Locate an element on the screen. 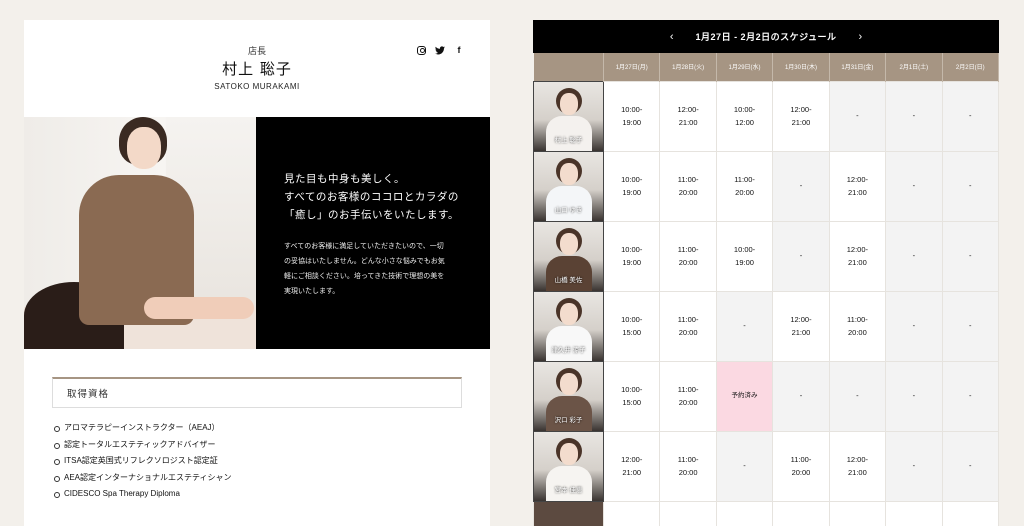 The width and height of the screenshot is (1024, 526). profile-header: 店長 村上 聡子 SATOKO MURAKAMI f is located at coordinates (257, 68).